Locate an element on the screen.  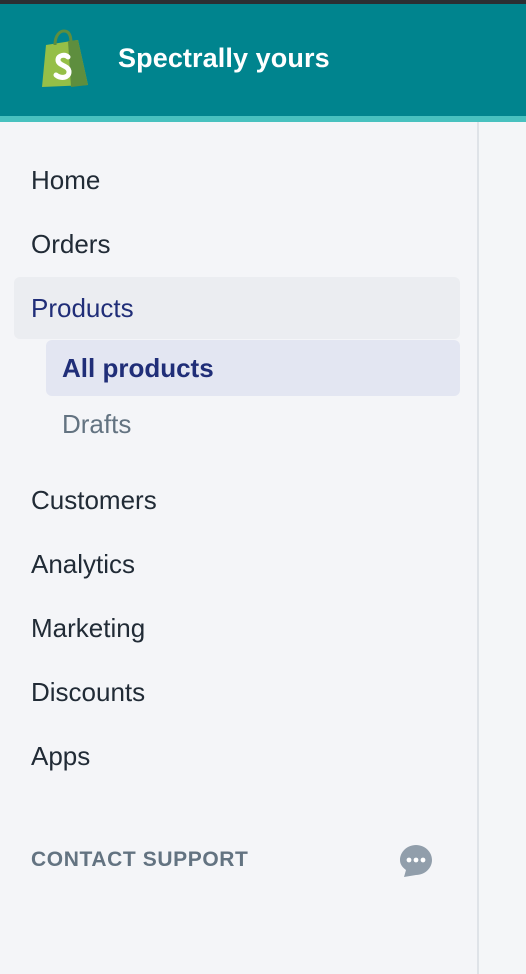
nav-item-analytics: Analytics is located at coordinates (237, 564).